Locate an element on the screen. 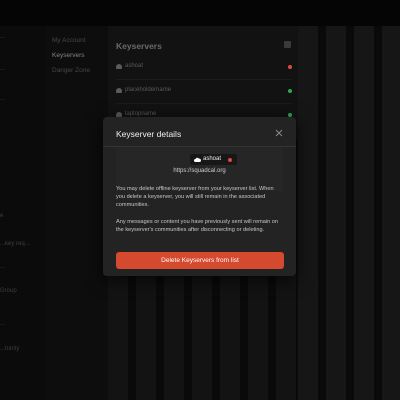 Image resolution: width=400 pixels, height=400 pixels. settings-nav: My Account Keyservers Danger Zone is located at coordinates (77, 213).